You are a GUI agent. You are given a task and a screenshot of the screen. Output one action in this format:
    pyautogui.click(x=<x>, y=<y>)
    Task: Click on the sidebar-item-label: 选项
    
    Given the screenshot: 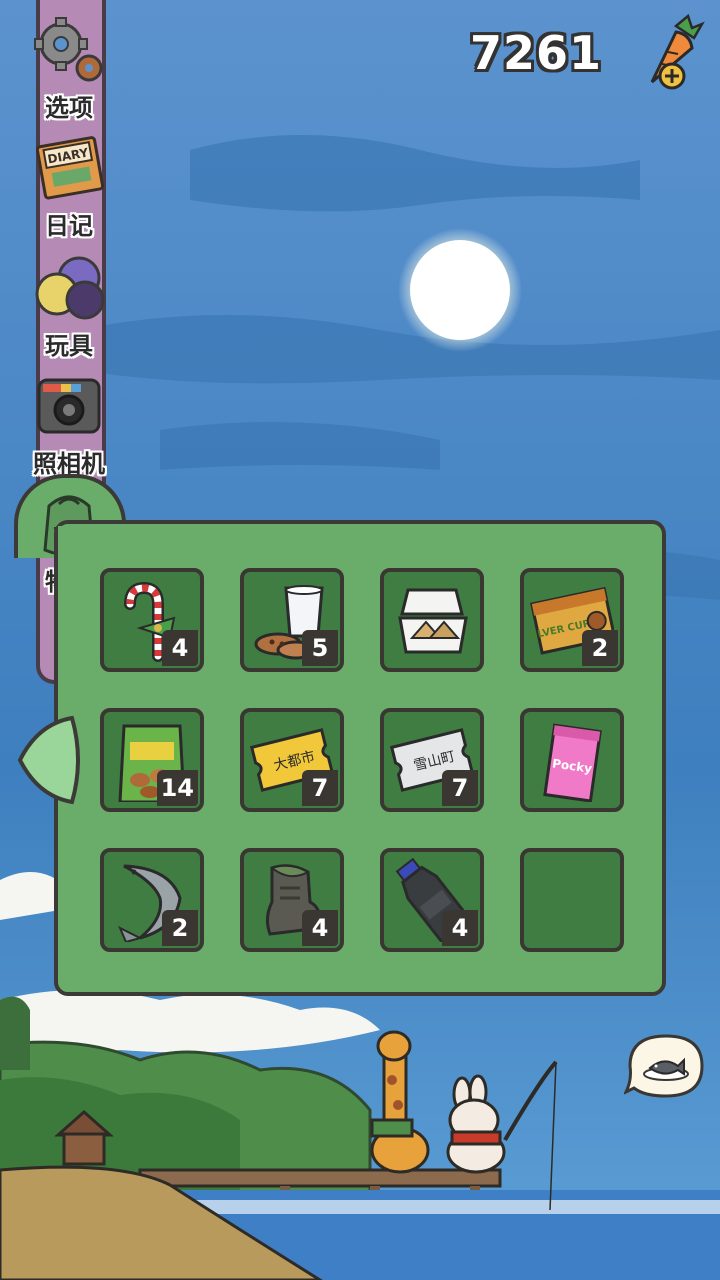 What is the action you would take?
    pyautogui.click(x=69, y=108)
    